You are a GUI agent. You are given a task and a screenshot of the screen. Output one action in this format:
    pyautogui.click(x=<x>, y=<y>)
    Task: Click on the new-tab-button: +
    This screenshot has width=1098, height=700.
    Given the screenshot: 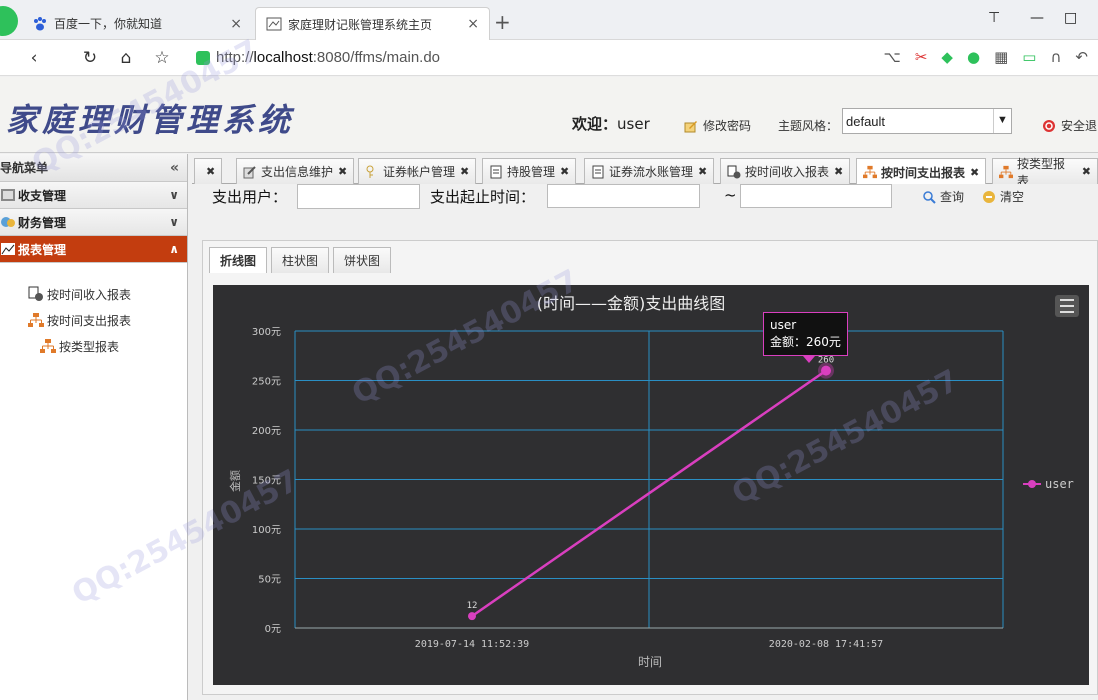 What is the action you would take?
    pyautogui.click(x=502, y=22)
    